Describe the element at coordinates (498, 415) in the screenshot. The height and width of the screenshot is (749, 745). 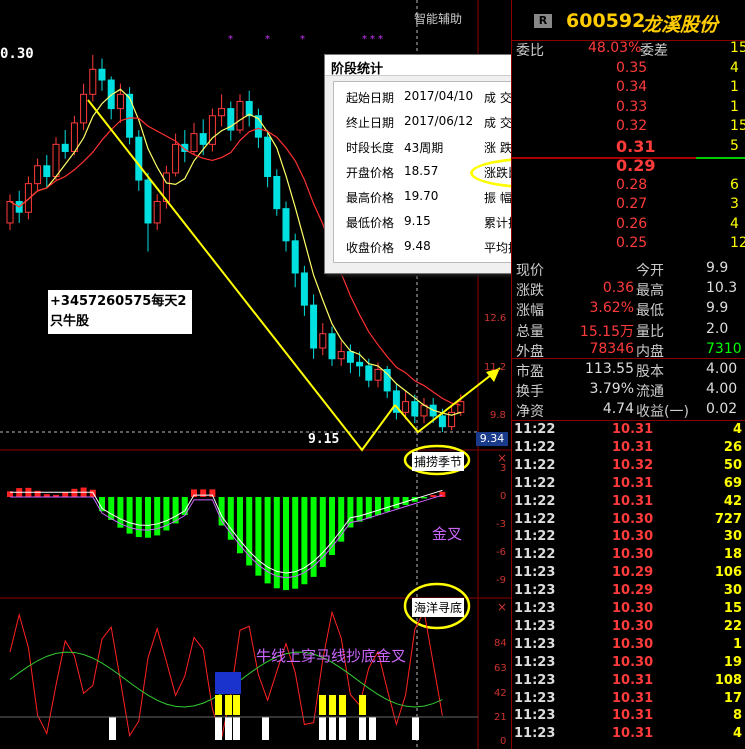
I see `price-axis-tick: 9.8` at that location.